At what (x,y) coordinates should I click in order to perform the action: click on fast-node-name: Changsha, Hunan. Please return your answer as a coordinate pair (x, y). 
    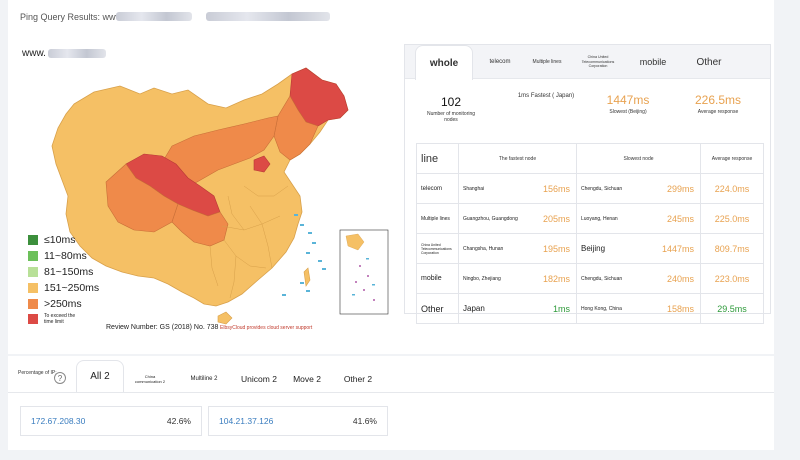
    Looking at the image, I should click on (483, 248).